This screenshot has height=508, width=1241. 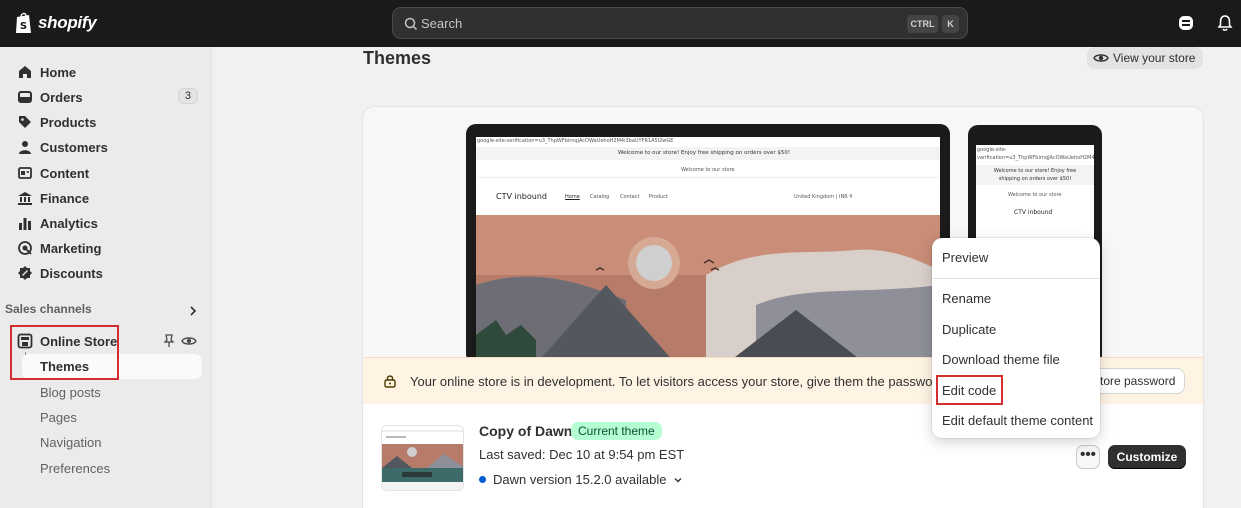 What do you see at coordinates (616, 431) in the screenshot?
I see `current-theme-badge: Current theme` at bounding box center [616, 431].